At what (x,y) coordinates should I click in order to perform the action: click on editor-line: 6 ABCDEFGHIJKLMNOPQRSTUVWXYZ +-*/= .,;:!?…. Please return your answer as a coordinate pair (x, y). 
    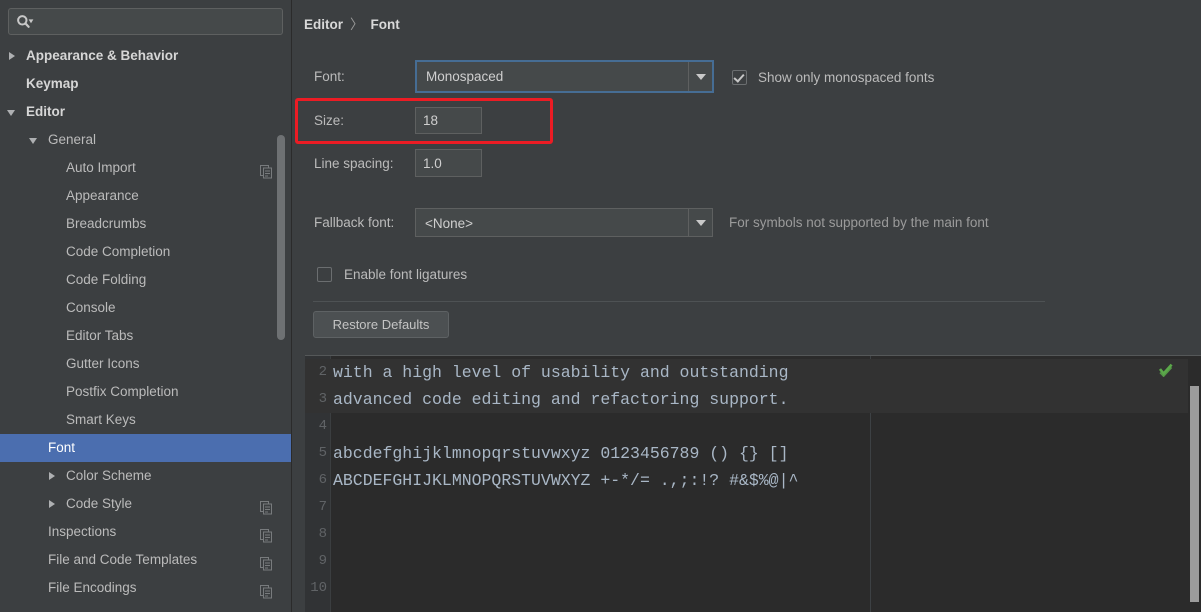
    Looking at the image, I should click on (753, 480).